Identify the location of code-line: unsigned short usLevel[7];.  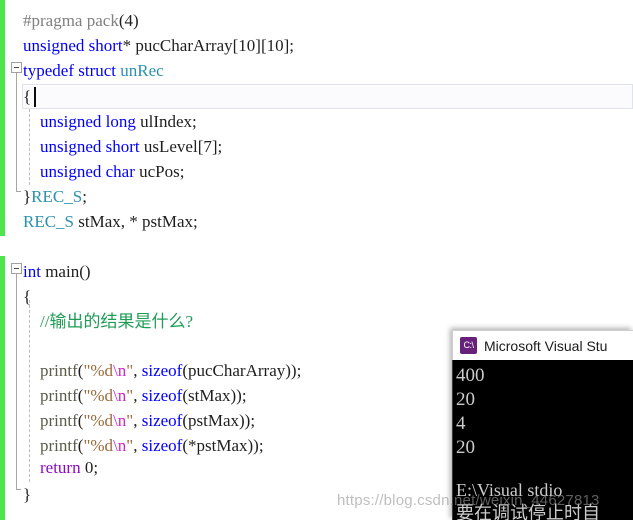
(122, 146).